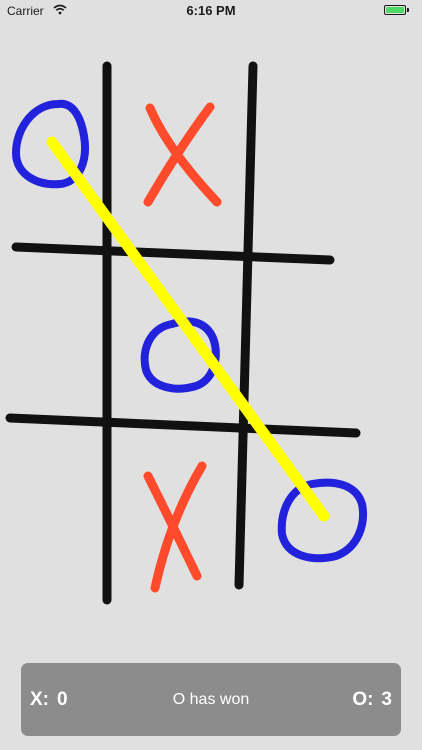  I want to click on grid-line-horizontal-top, so click(173, 253).